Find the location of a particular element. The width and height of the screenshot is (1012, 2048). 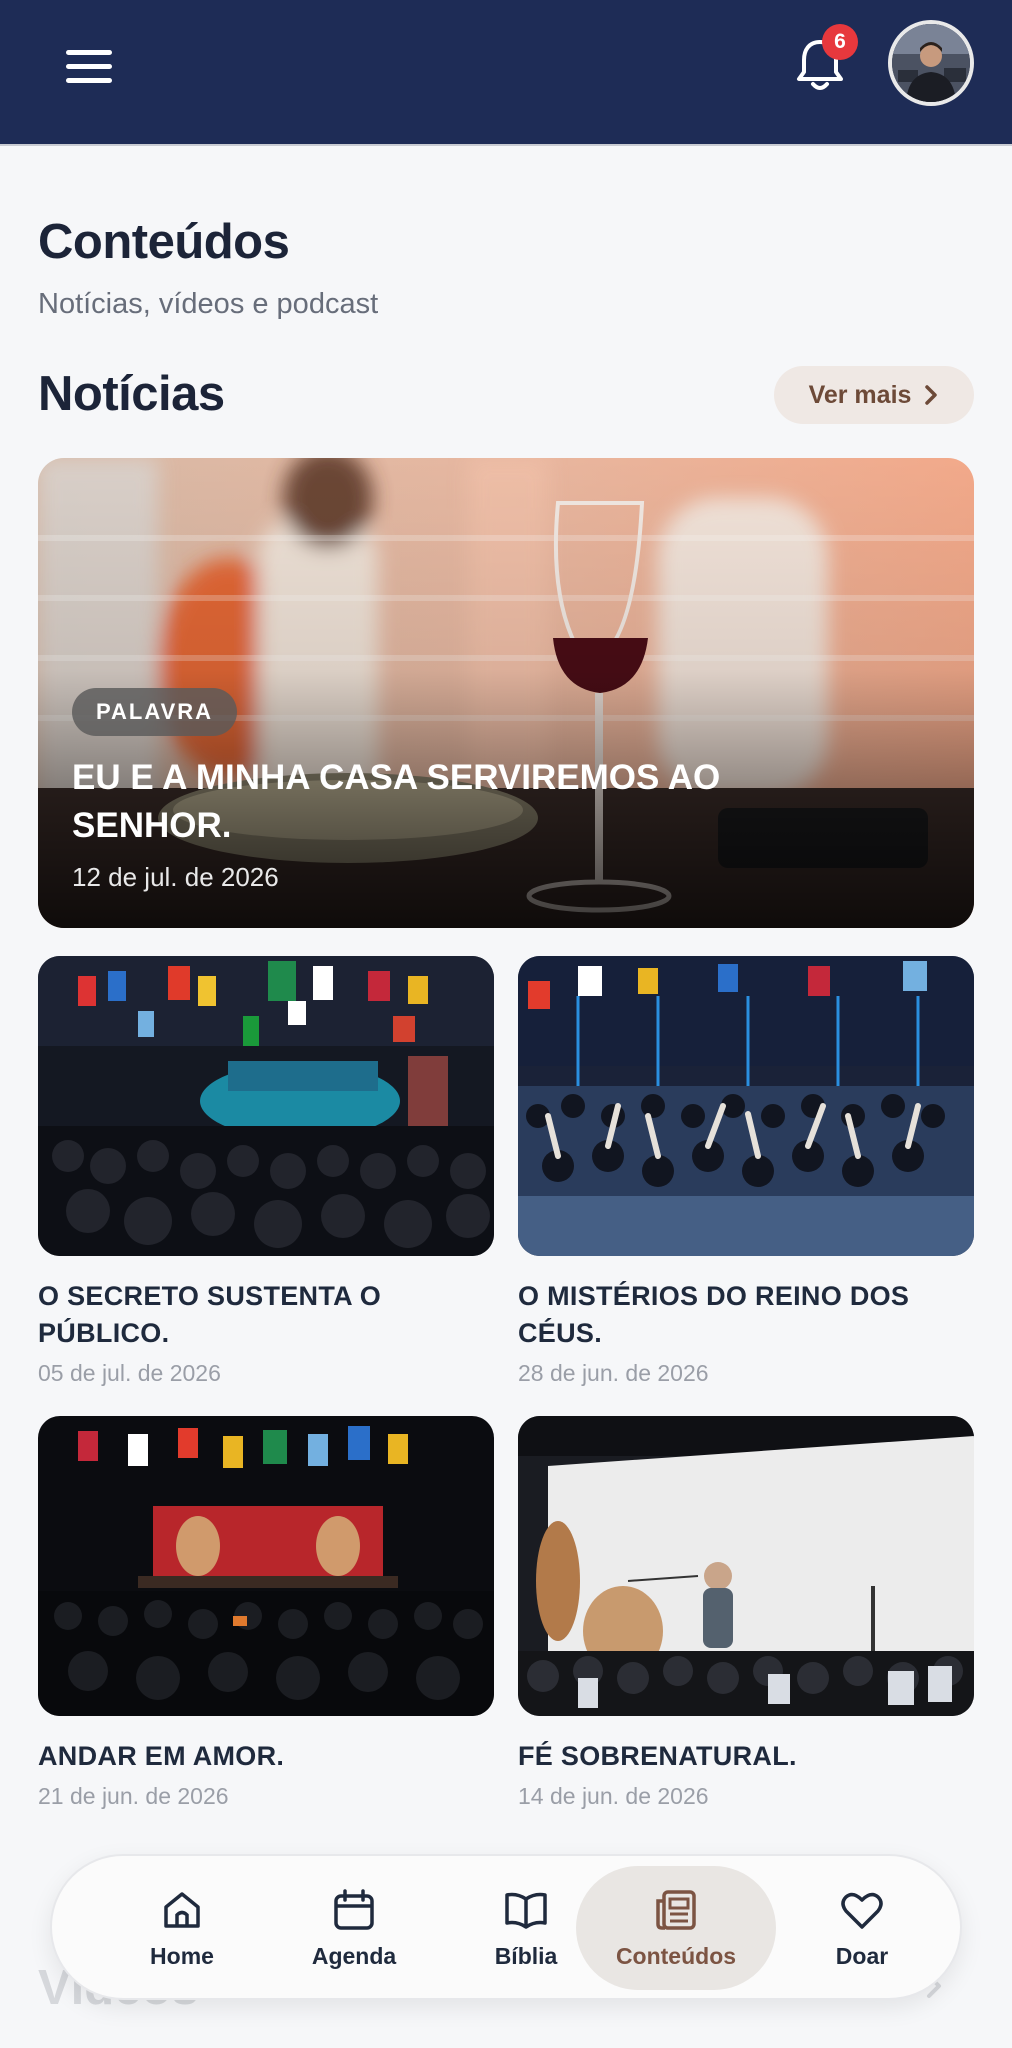

book-icon is located at coordinates (526, 1910).